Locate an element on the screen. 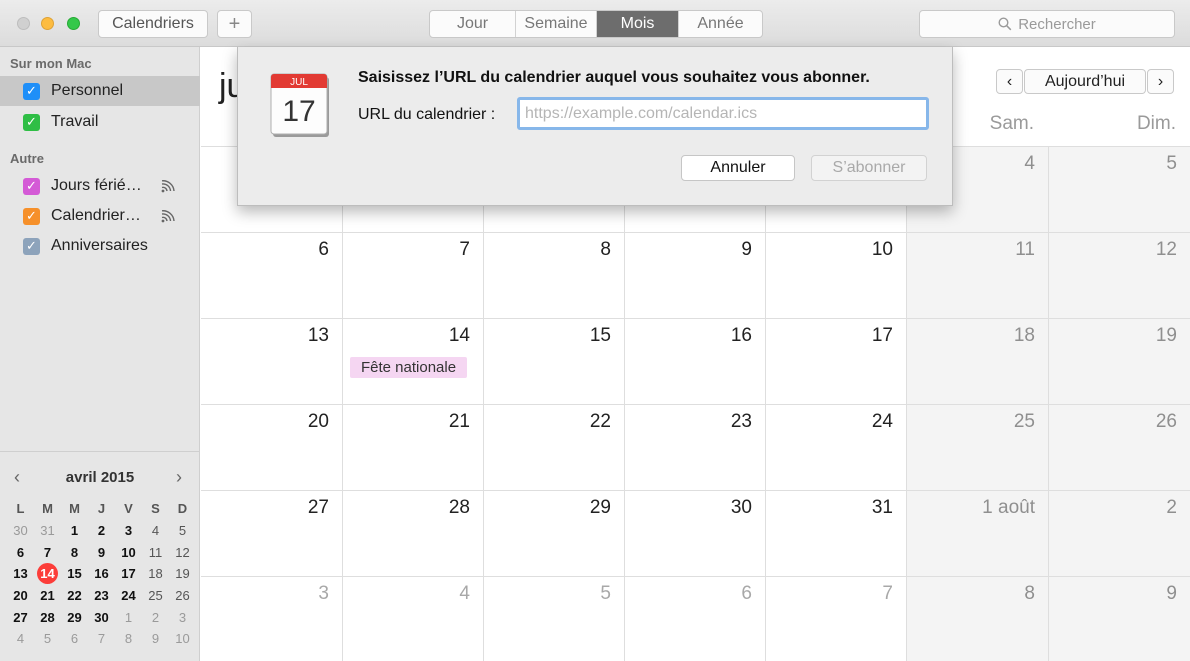 This screenshot has width=1190, height=661. mini-calendar-day: 17 is located at coordinates (128, 574).